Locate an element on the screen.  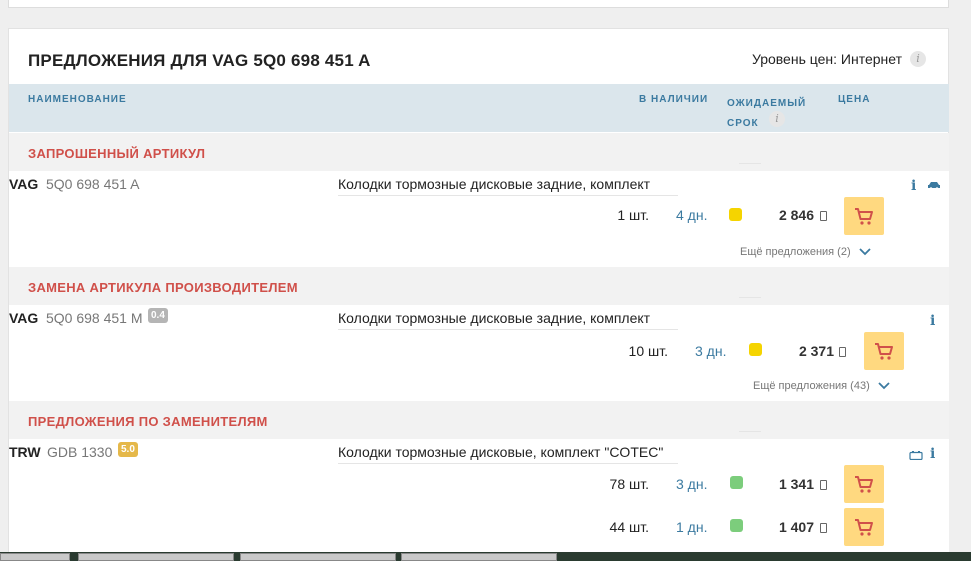
stock-qty: 10 шт. is located at coordinates (648, 351).